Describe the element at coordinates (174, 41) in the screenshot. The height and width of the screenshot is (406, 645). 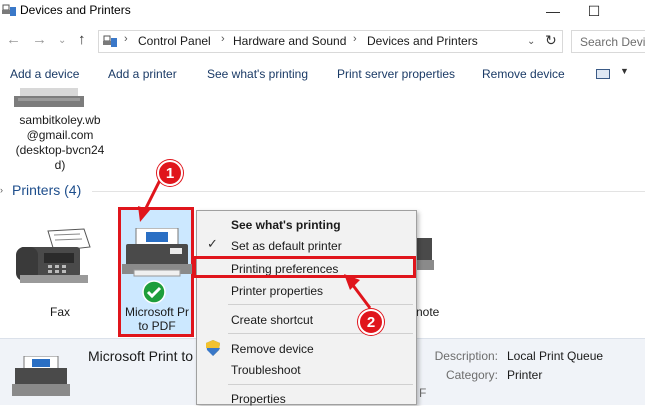
I see `breadcrumb-control-panel: Control Panel` at that location.